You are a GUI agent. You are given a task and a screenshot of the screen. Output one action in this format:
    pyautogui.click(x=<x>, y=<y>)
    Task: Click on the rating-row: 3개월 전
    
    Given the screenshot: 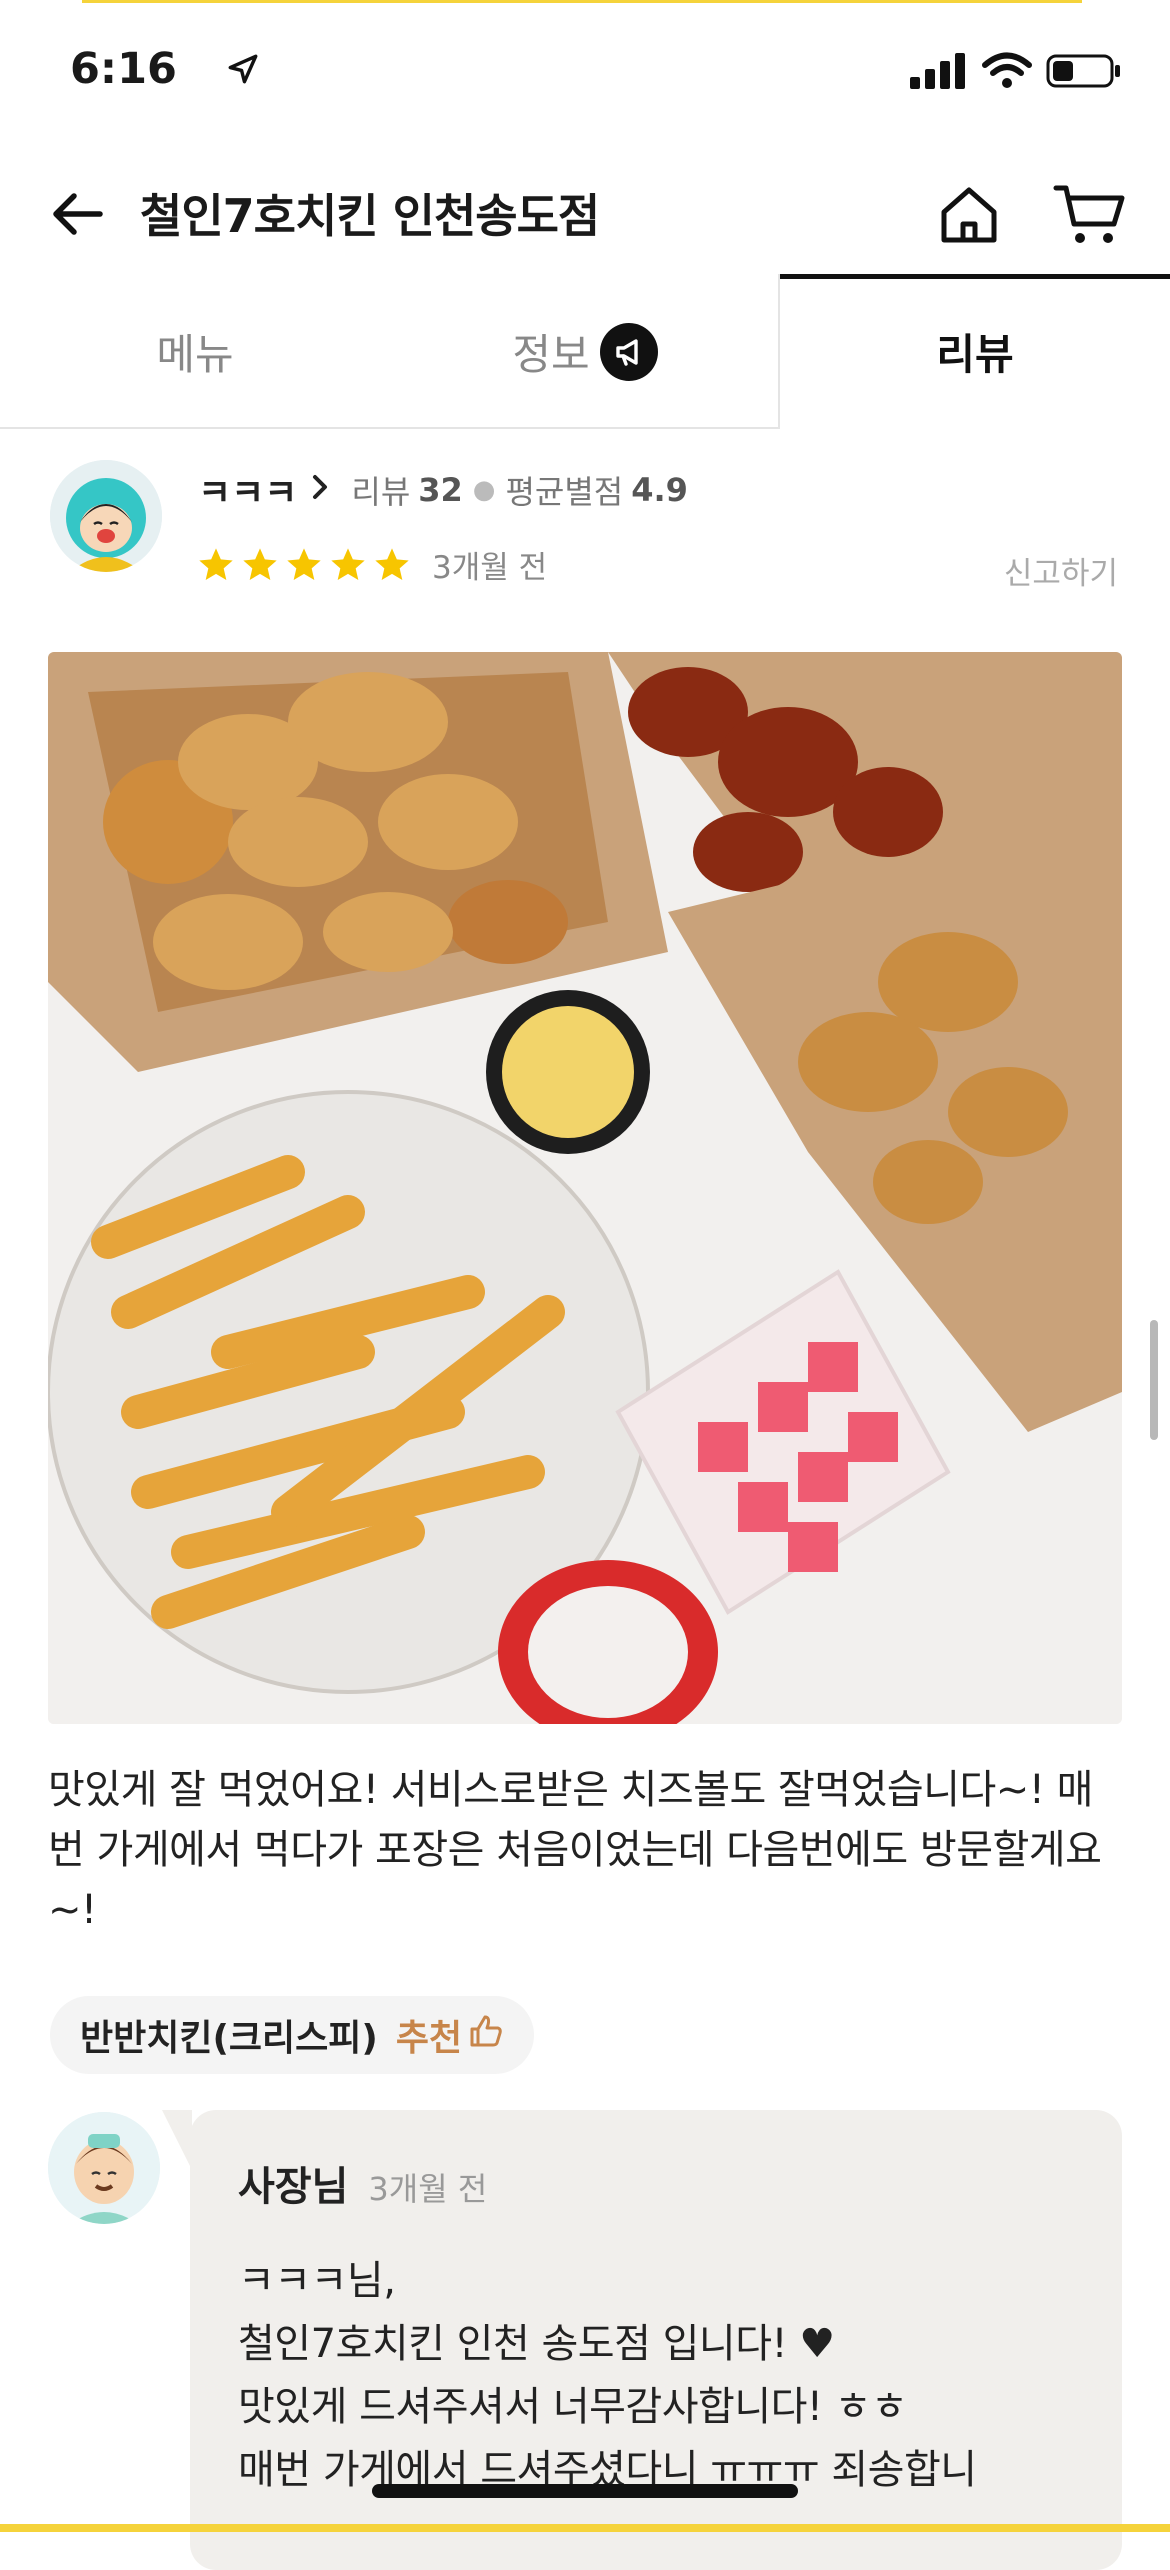 What is the action you would take?
    pyautogui.click(x=371, y=564)
    